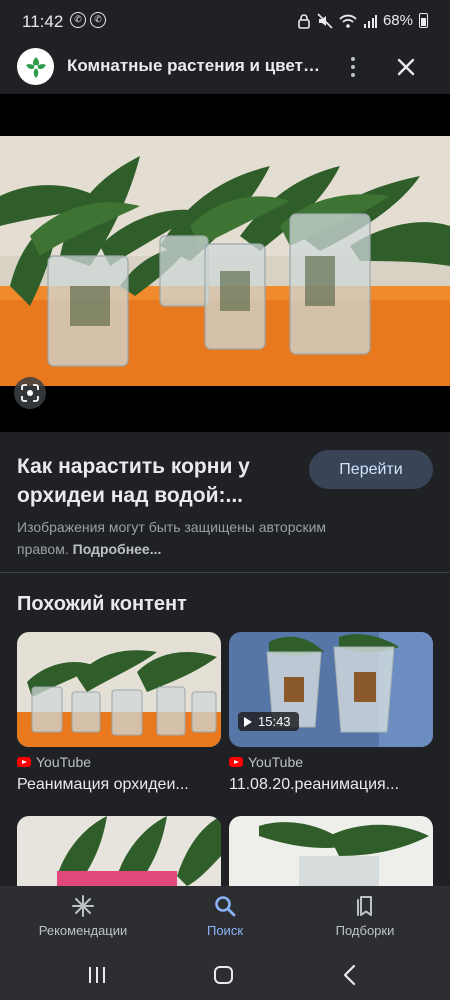  What do you see at coordinates (364, 906) in the screenshot?
I see `bookmarks-icon` at bounding box center [364, 906].